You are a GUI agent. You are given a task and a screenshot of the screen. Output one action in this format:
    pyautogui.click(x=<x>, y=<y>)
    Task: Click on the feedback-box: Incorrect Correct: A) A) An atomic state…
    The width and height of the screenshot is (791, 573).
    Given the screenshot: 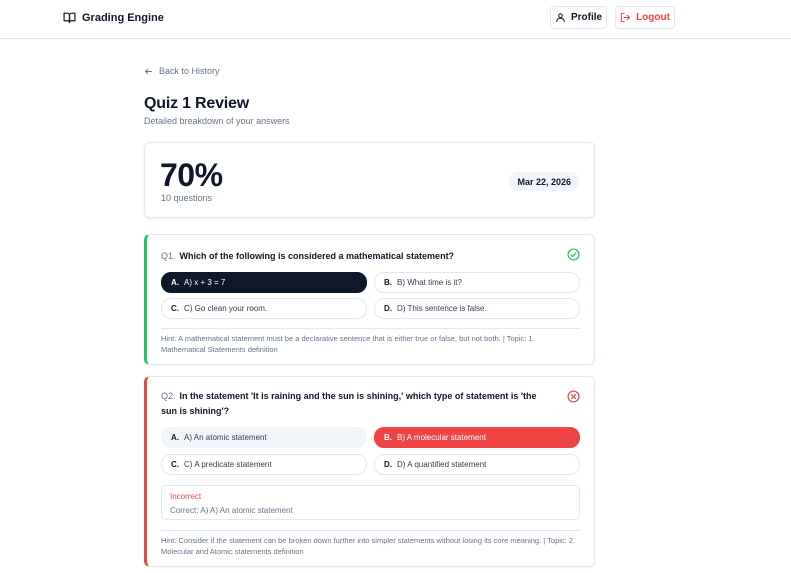 What is the action you would take?
    pyautogui.click(x=370, y=502)
    